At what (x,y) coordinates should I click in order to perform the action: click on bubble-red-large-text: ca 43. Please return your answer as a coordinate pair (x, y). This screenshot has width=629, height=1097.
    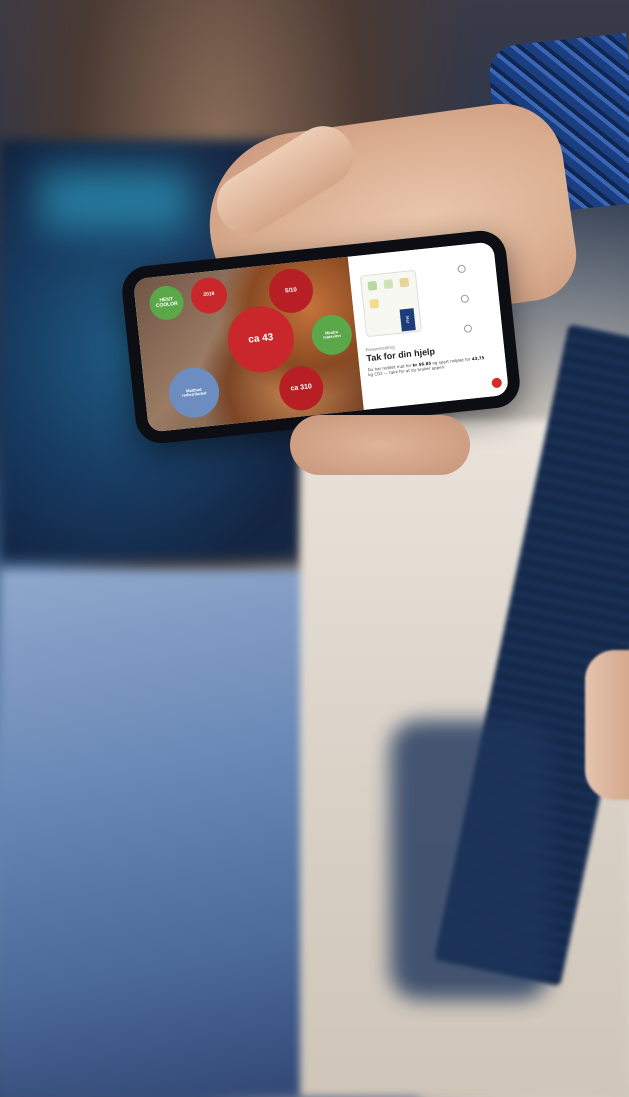
    Looking at the image, I should click on (260, 338).